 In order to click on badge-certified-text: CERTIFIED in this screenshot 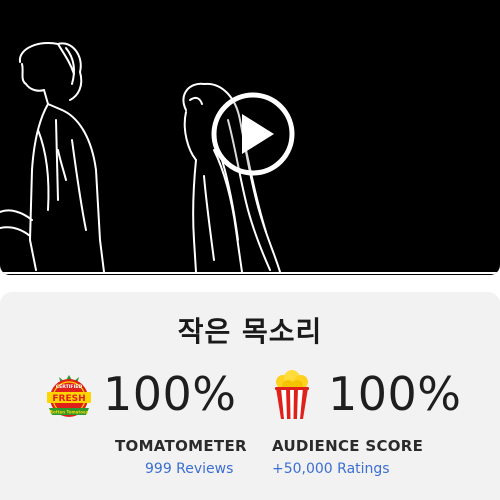, I will do `click(69, 387)`.